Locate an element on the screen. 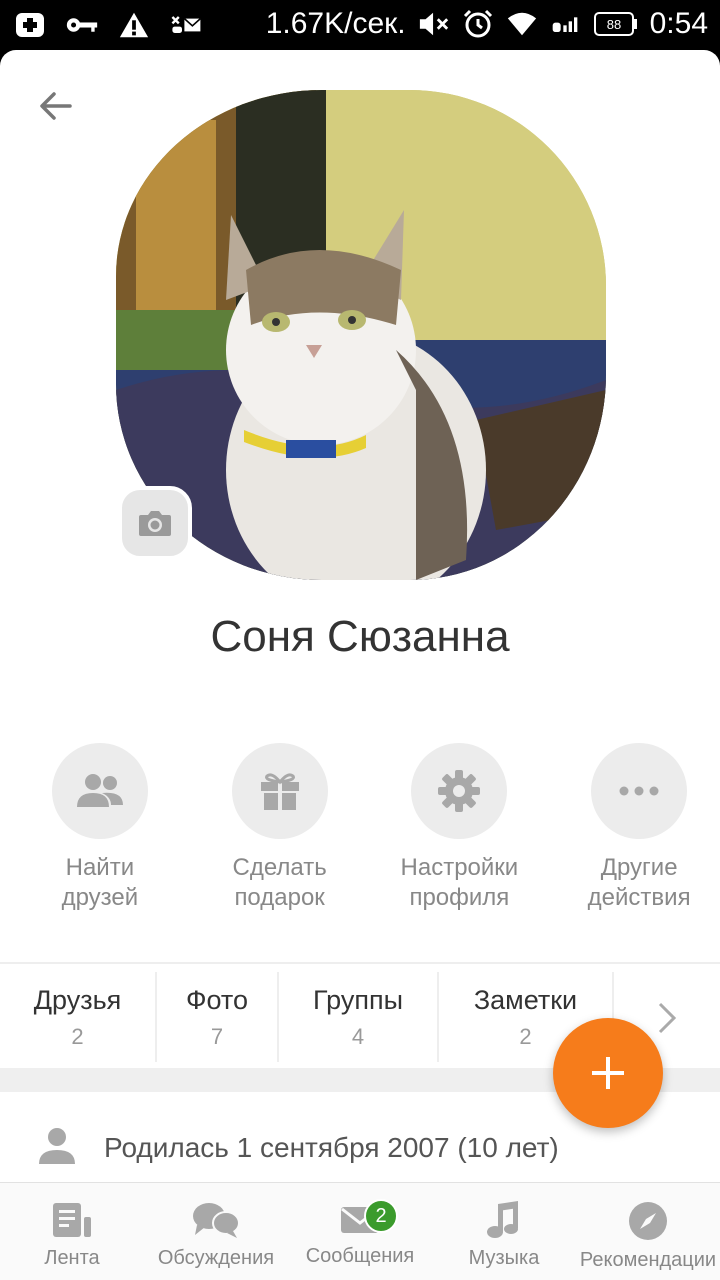 This screenshot has height=1280, width=720. alarm-icon is located at coordinates (478, 24).